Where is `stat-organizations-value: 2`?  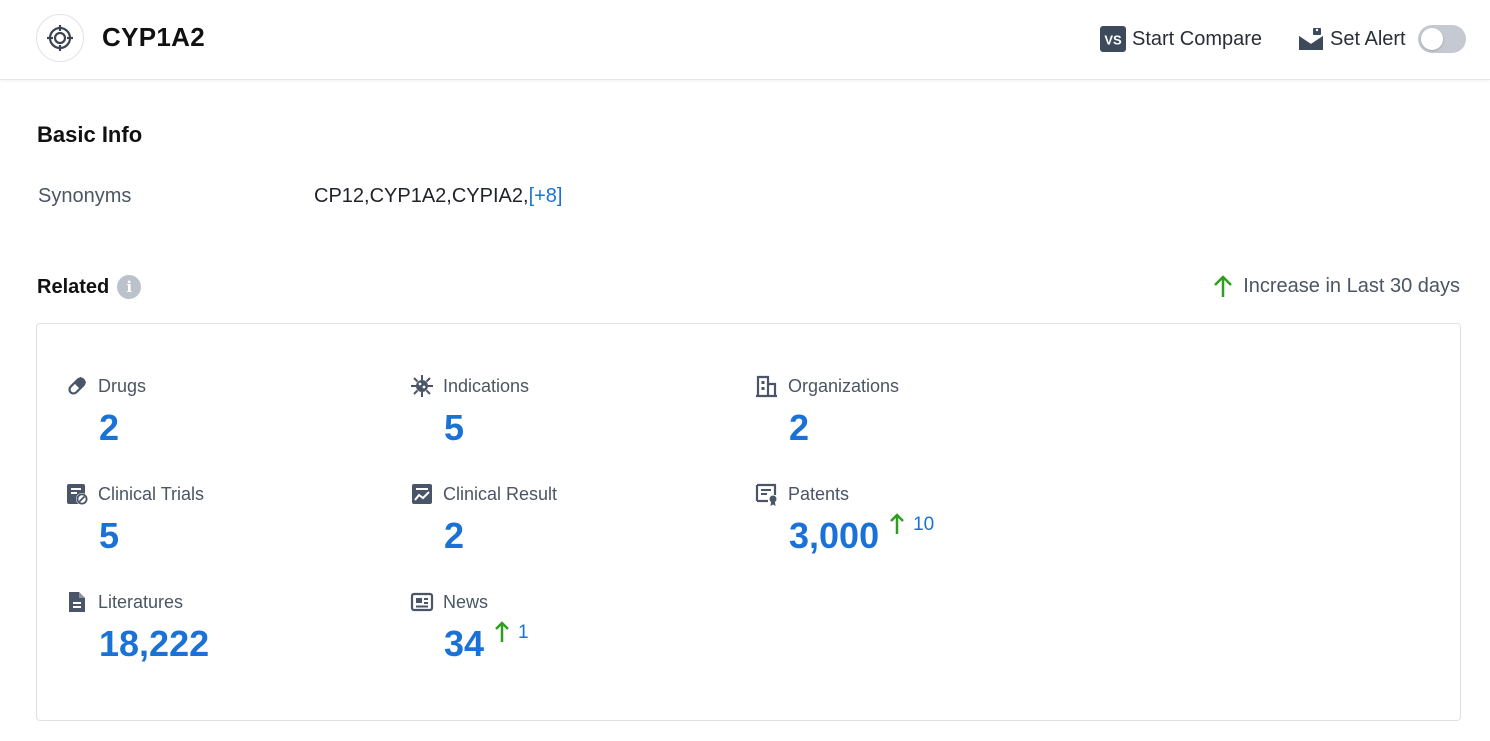 stat-organizations-value: 2 is located at coordinates (799, 428).